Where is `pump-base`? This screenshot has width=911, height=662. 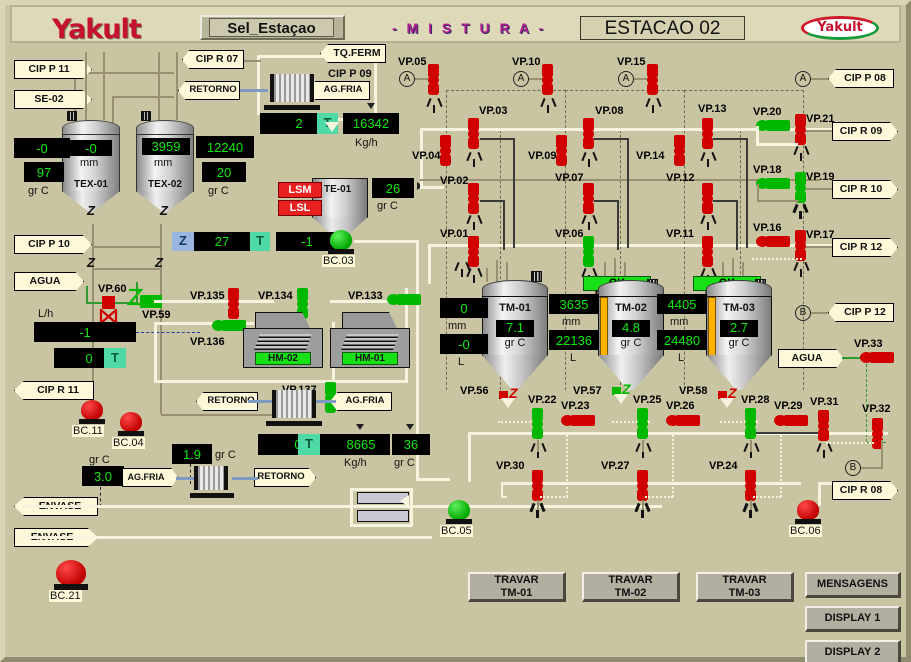 pump-base is located at coordinates (131, 433).